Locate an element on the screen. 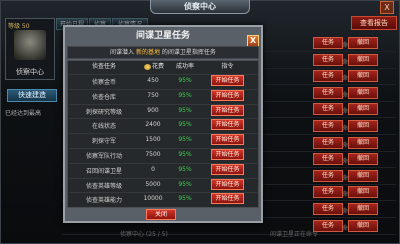  mission-cost: 5000 is located at coordinates (153, 184).